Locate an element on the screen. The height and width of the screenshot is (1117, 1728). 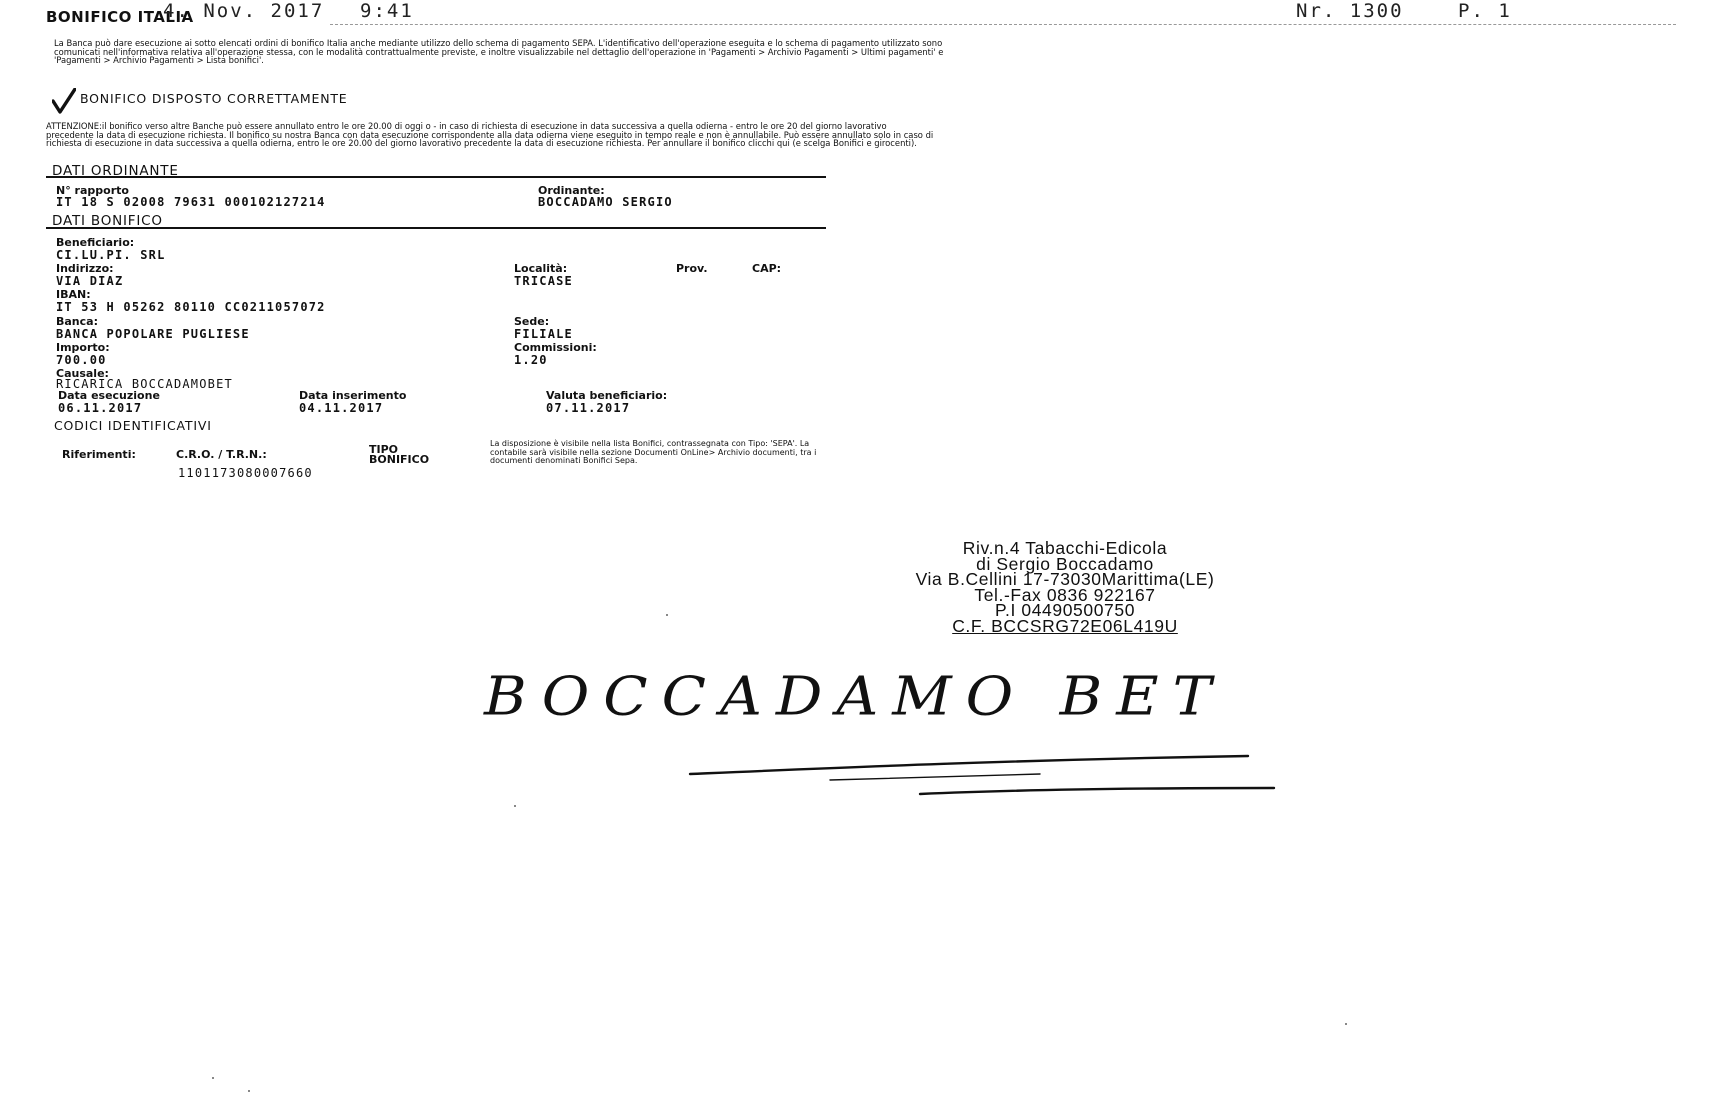
importo-value: 700.00 is located at coordinates (81, 360).